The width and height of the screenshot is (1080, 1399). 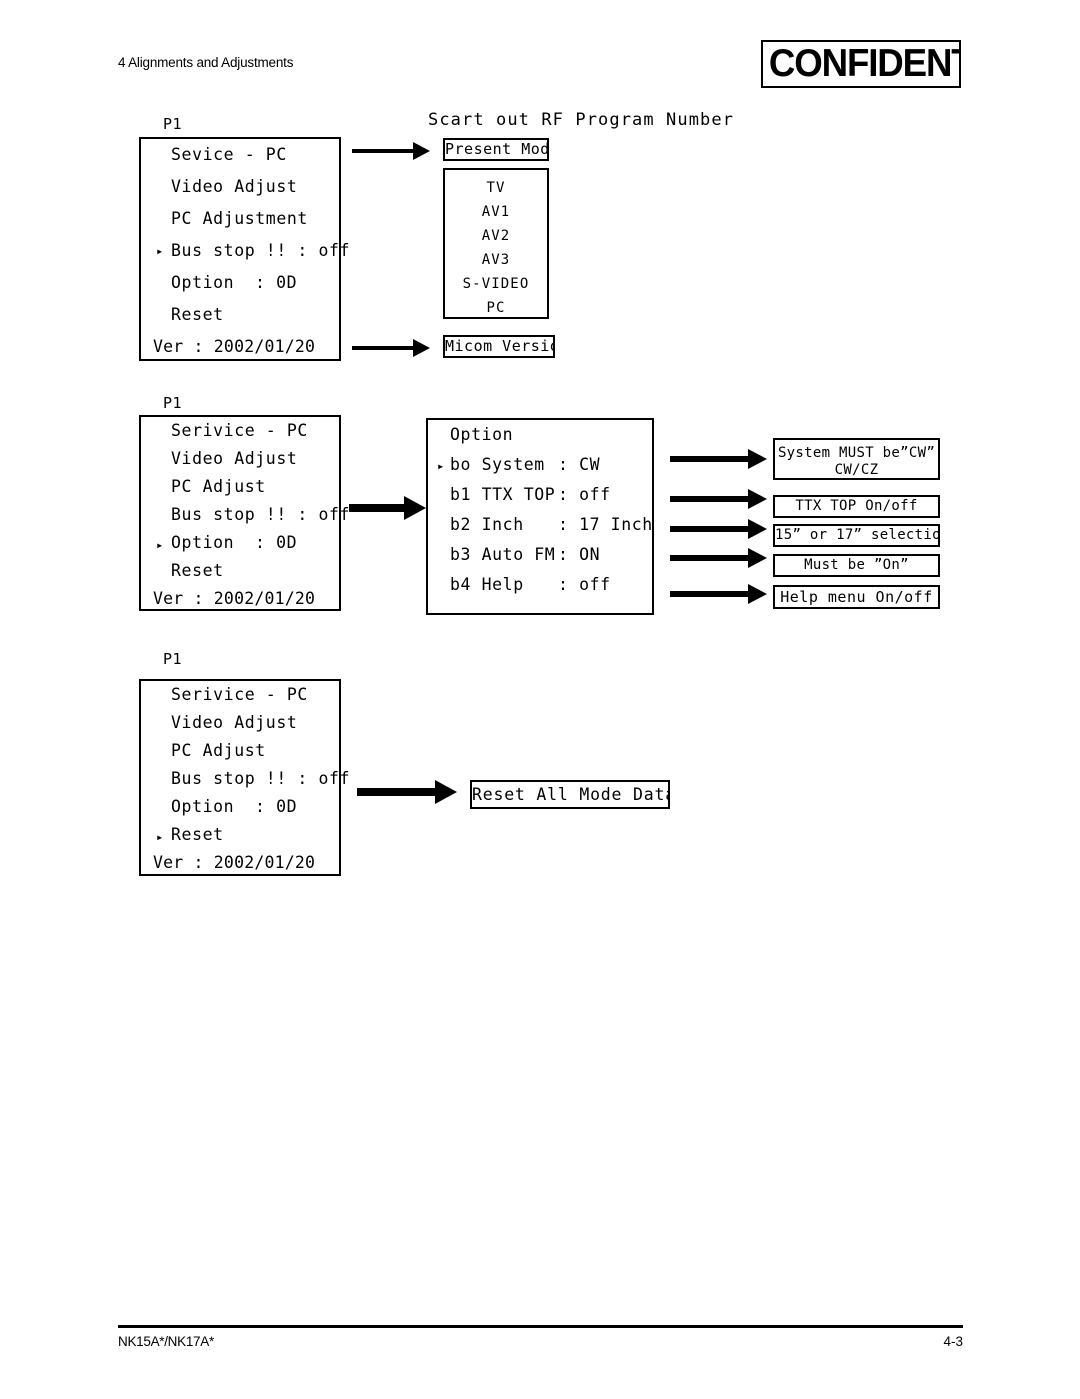 I want to click on present-mode-callout: Present Mode, so click(x=496, y=149).